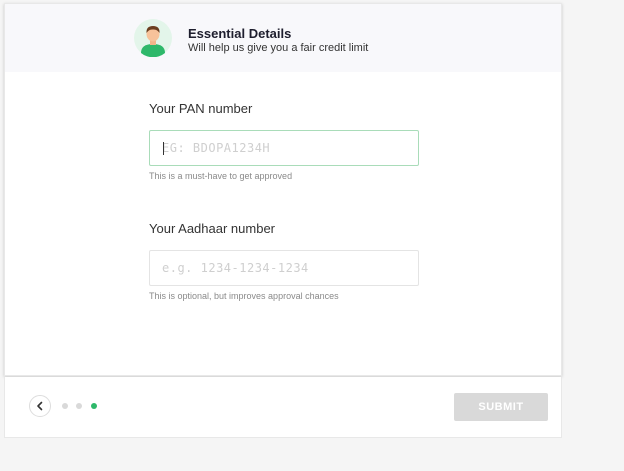 The height and width of the screenshot is (471, 624). What do you see at coordinates (284, 268) in the screenshot?
I see `aadhaar-input` at bounding box center [284, 268].